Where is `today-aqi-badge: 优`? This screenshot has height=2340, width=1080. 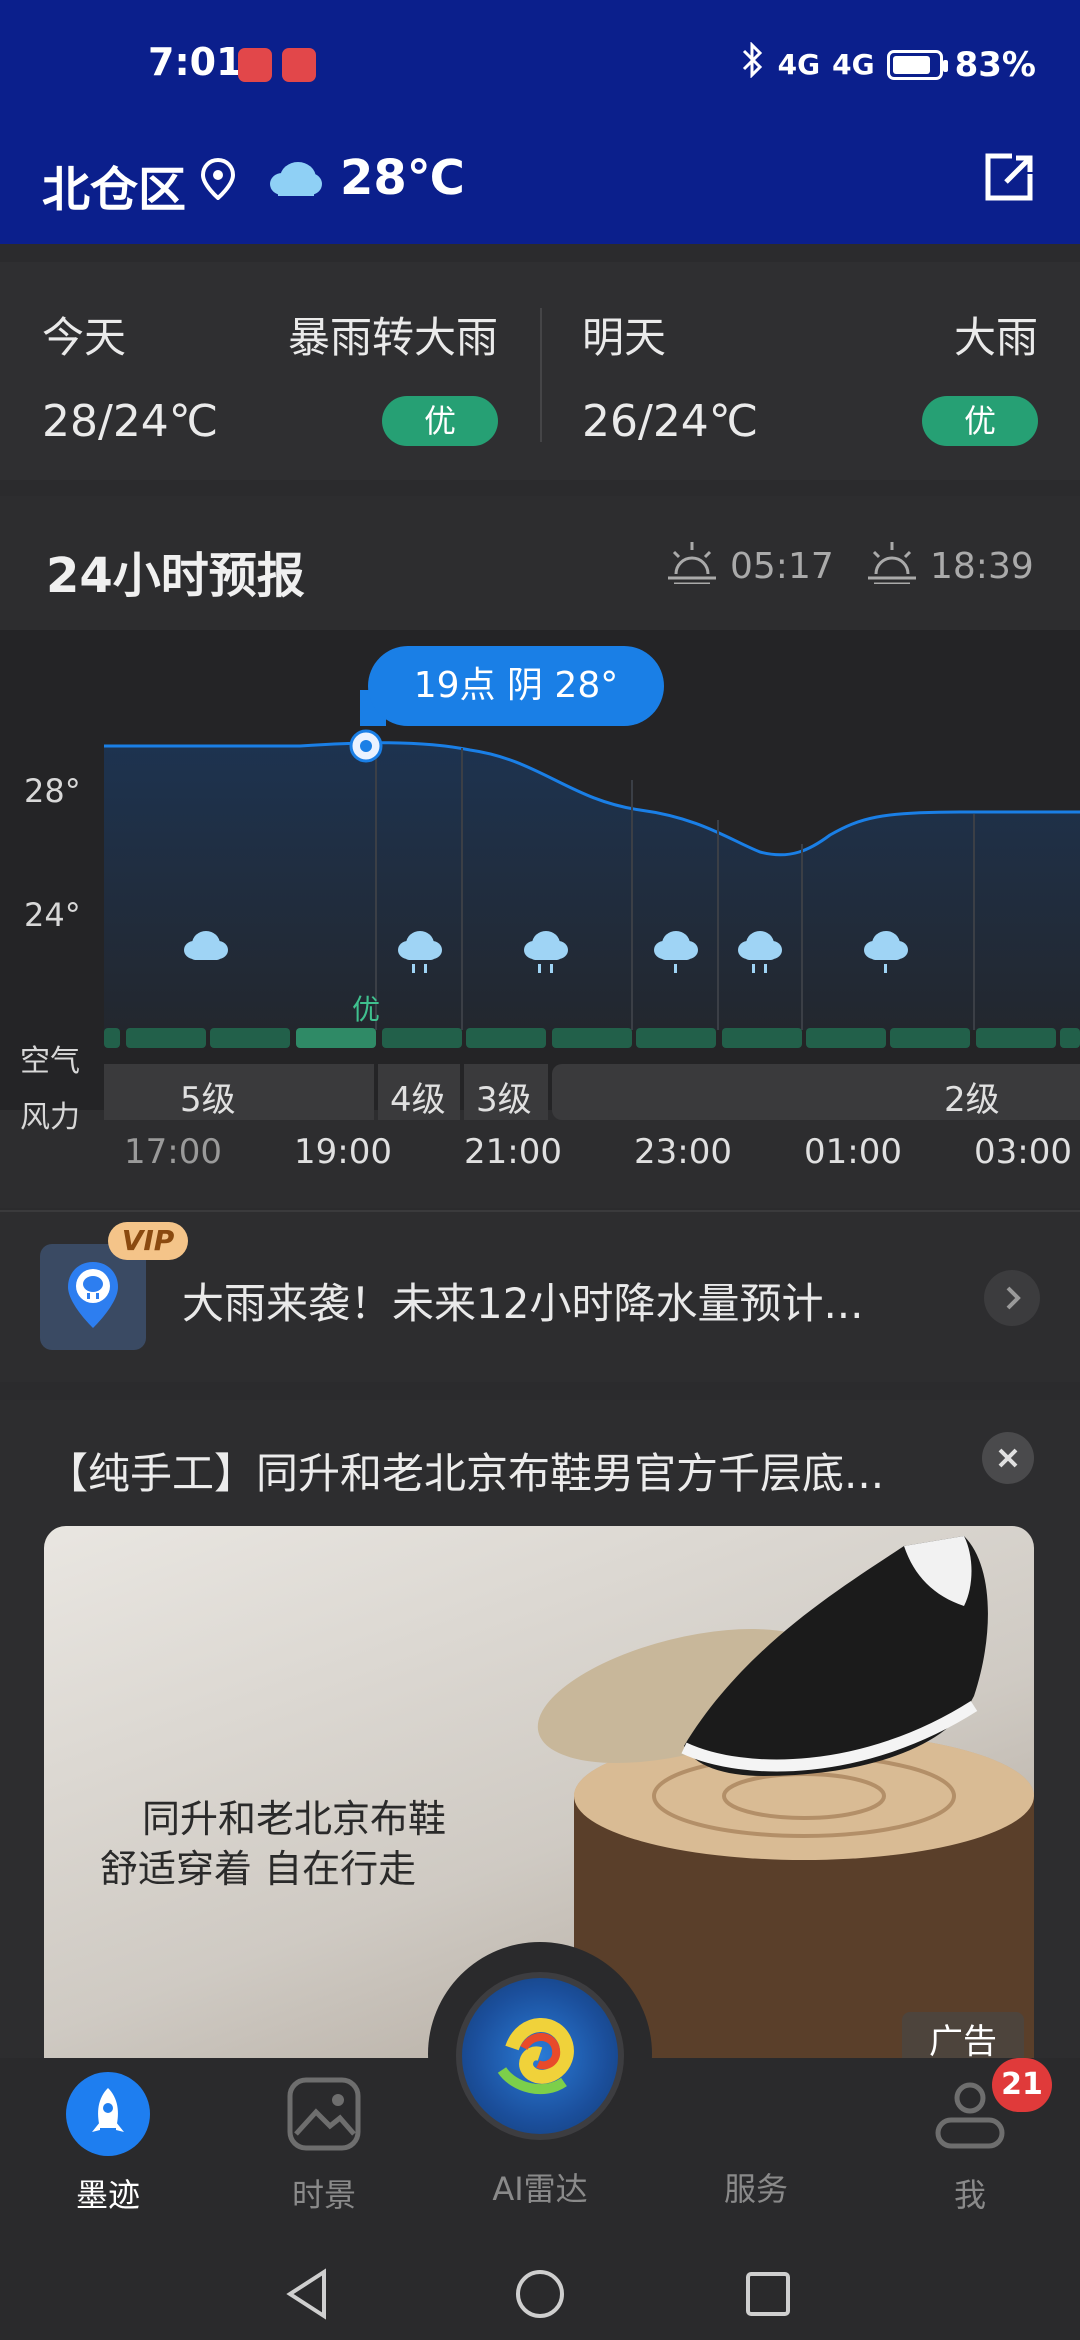 today-aqi-badge: 优 is located at coordinates (440, 421).